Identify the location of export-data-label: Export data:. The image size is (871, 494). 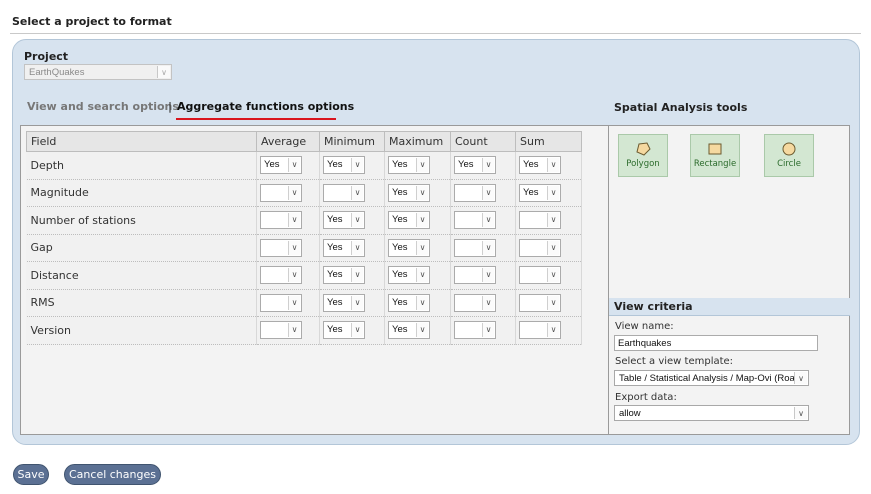
(646, 397).